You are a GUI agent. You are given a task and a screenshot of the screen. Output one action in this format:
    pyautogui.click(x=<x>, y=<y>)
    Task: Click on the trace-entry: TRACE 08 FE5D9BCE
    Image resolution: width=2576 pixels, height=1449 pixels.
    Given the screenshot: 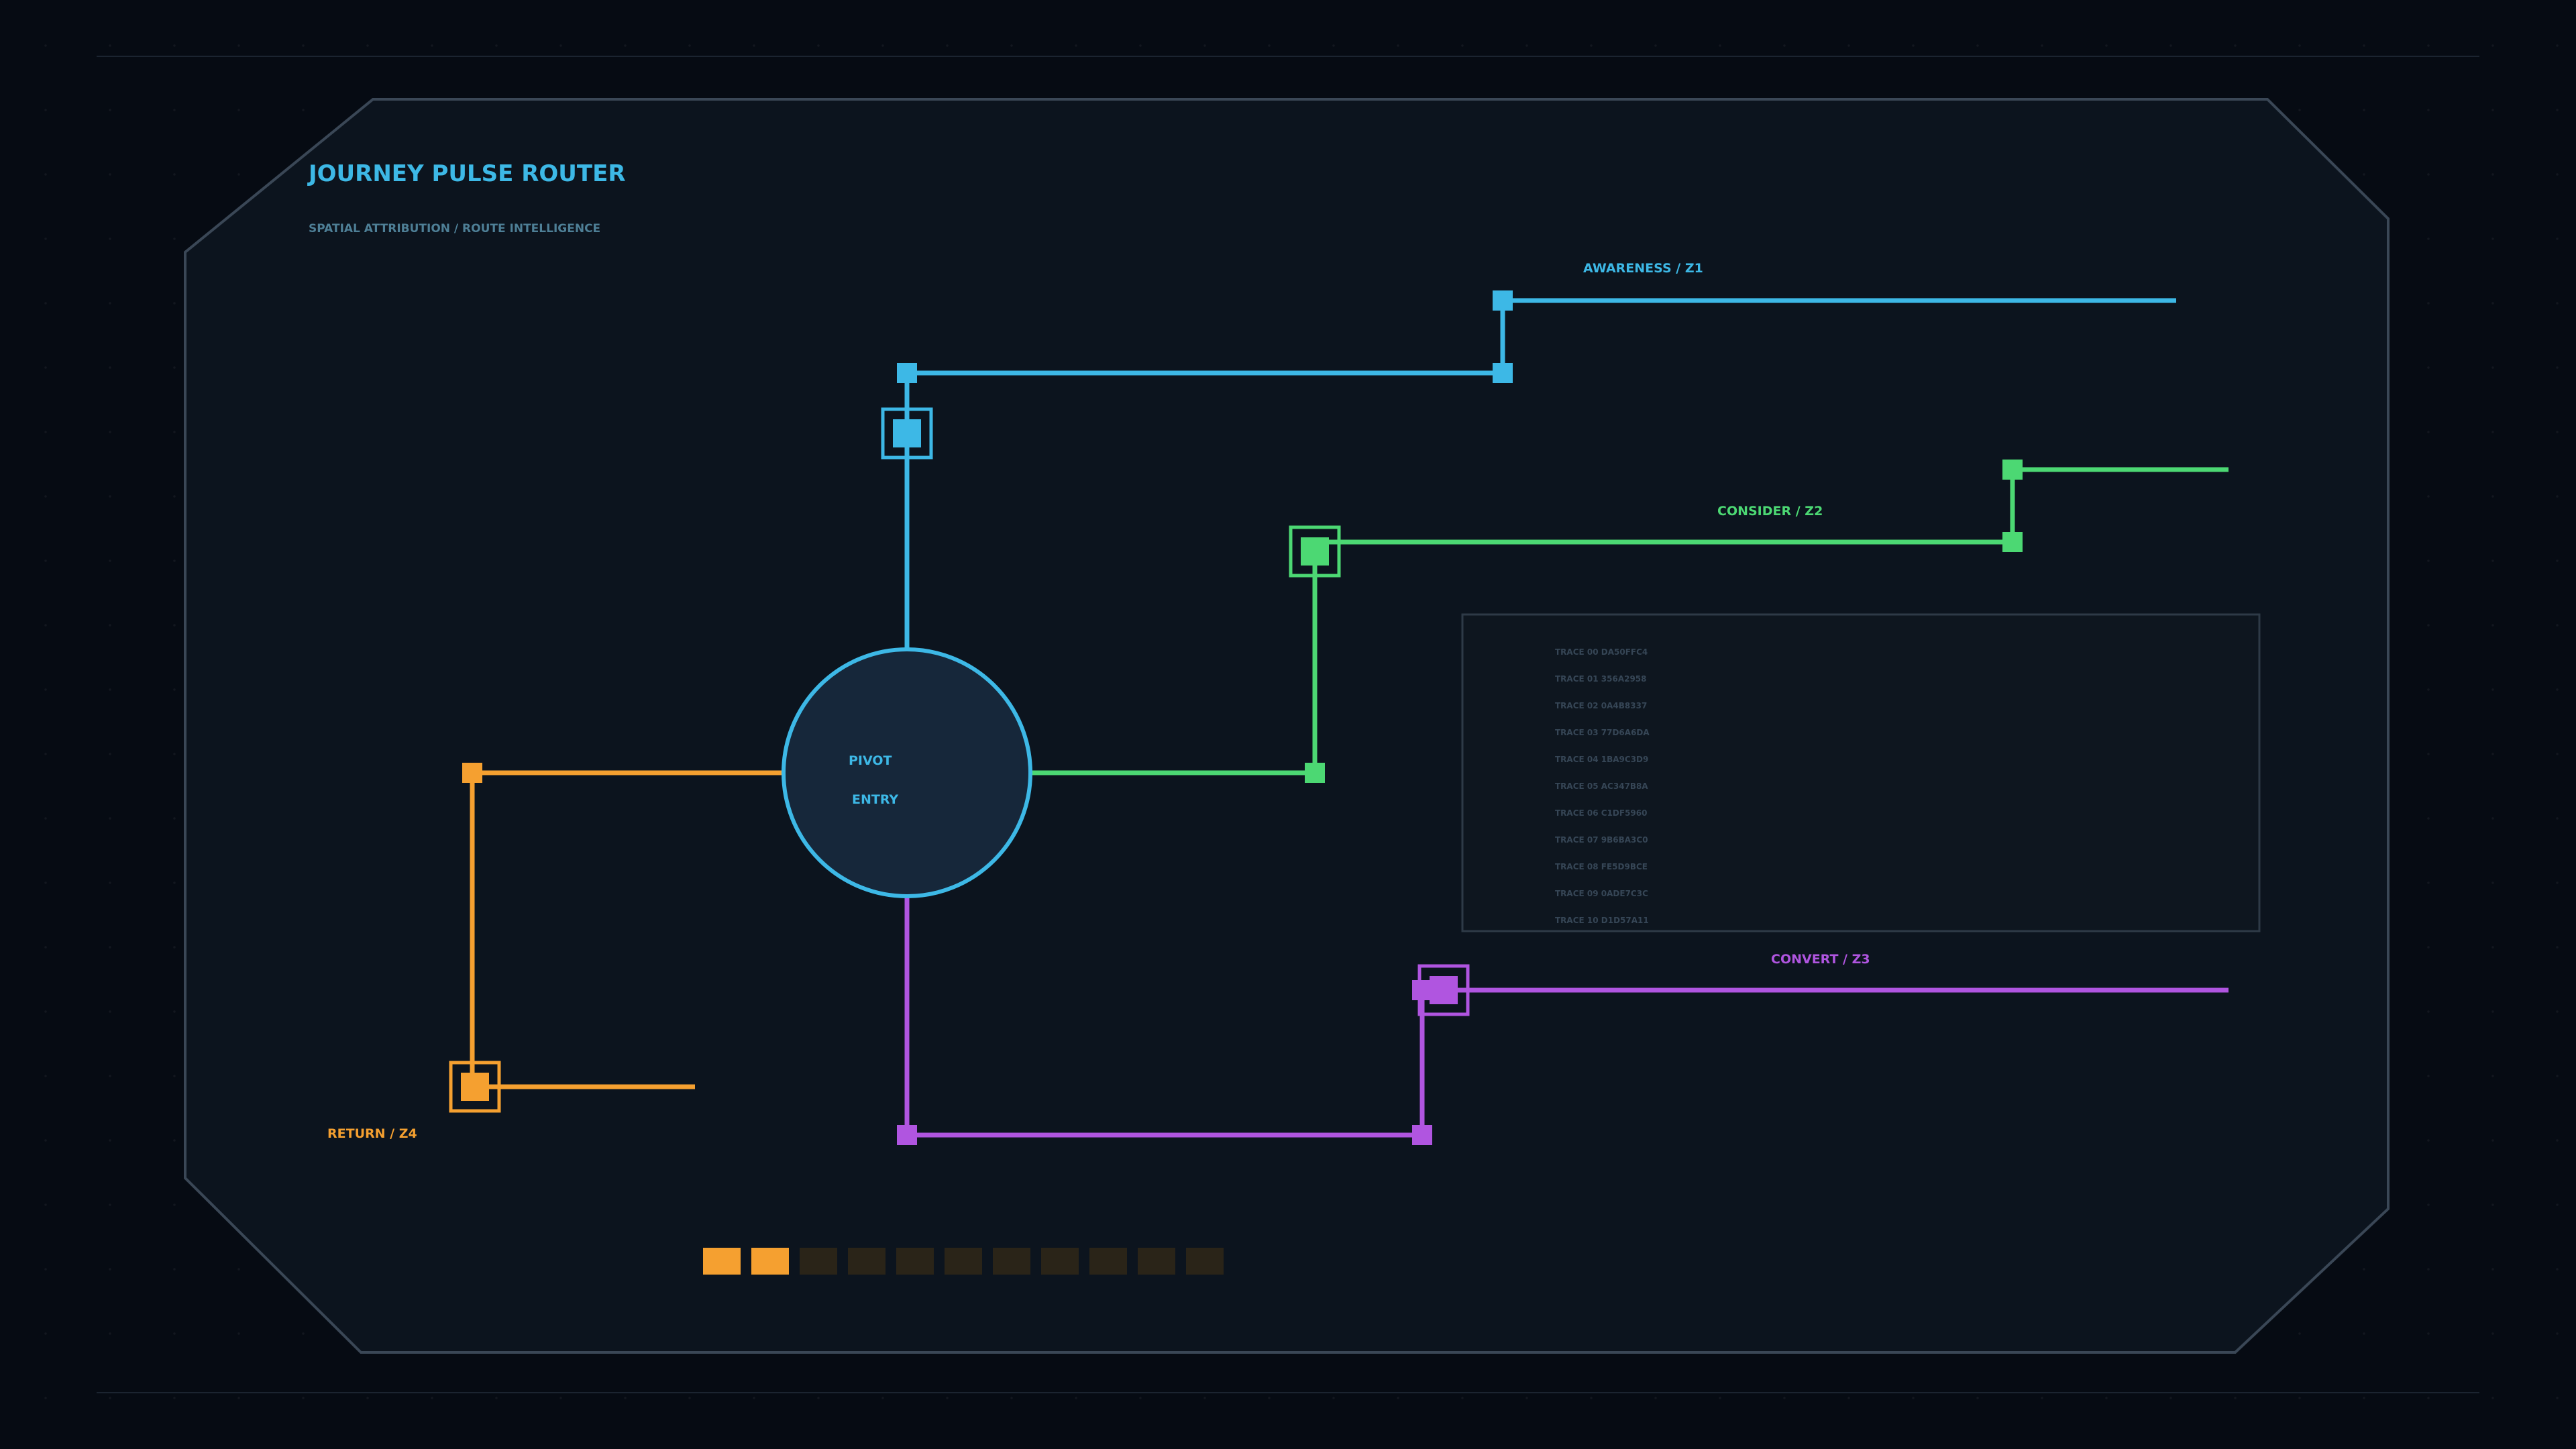 What is the action you would take?
    pyautogui.click(x=1601, y=866)
    